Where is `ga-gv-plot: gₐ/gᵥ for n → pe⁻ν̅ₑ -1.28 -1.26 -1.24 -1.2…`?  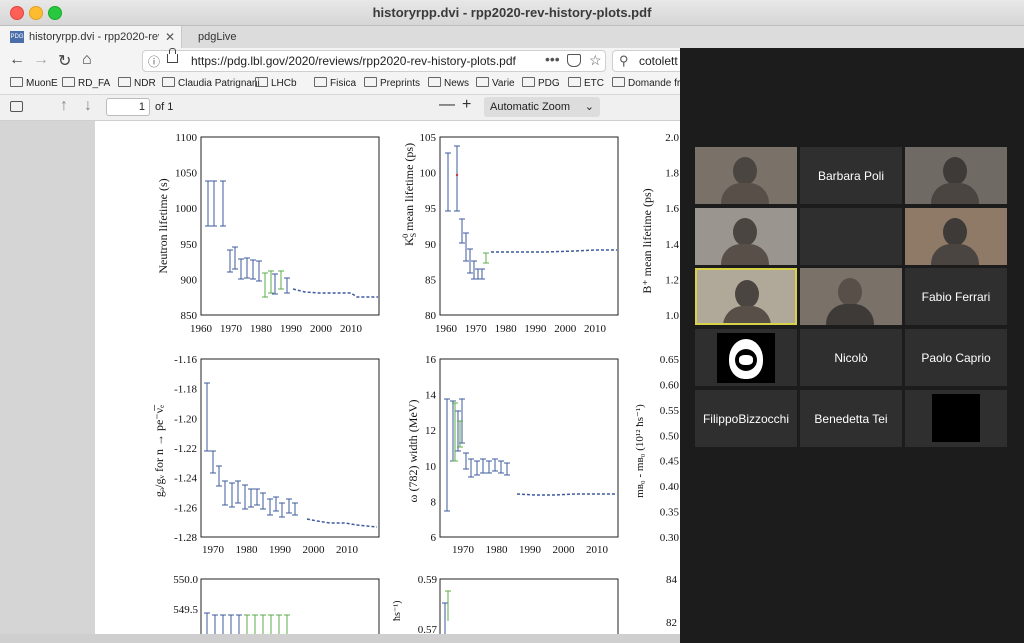 ga-gv-plot: gₐ/gᵥ for n → pe⁻ν̅ₑ -1.28 -1.26 -1.24 -1.2… is located at coordinates (266, 455).